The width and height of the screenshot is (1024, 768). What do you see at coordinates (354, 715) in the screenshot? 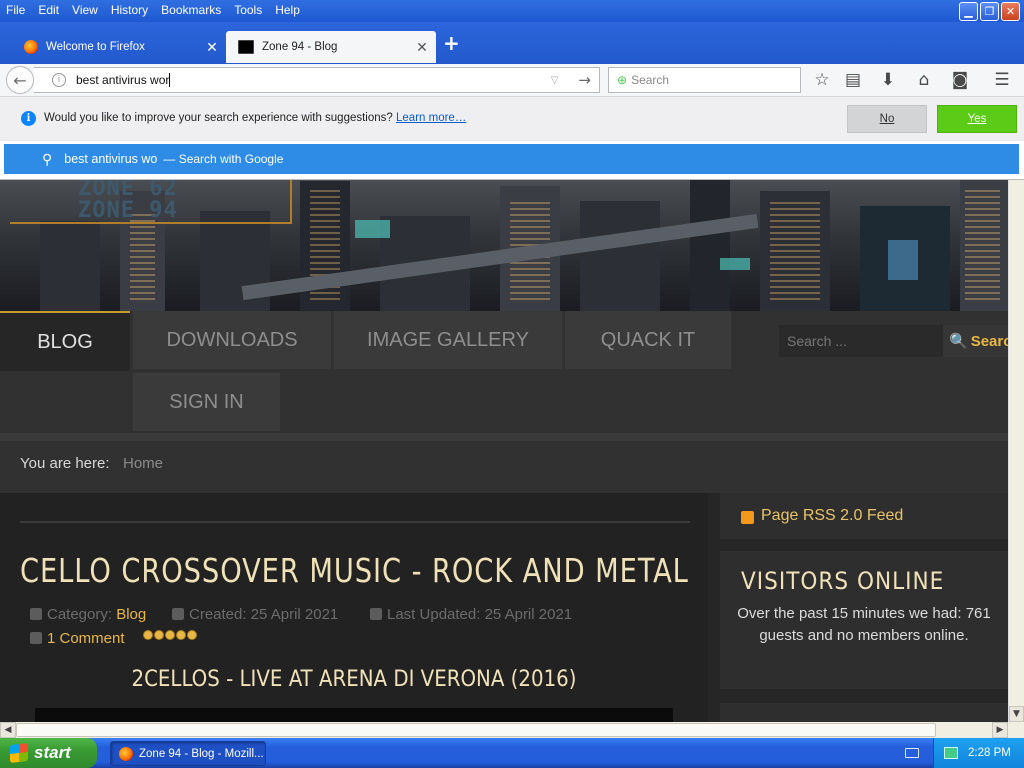
I see `video-embed` at bounding box center [354, 715].